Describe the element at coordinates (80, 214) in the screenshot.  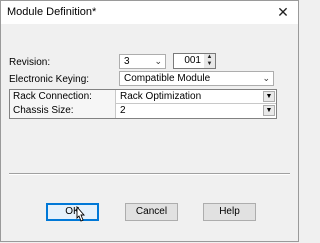
I see `mouse-cursor-icon` at that location.